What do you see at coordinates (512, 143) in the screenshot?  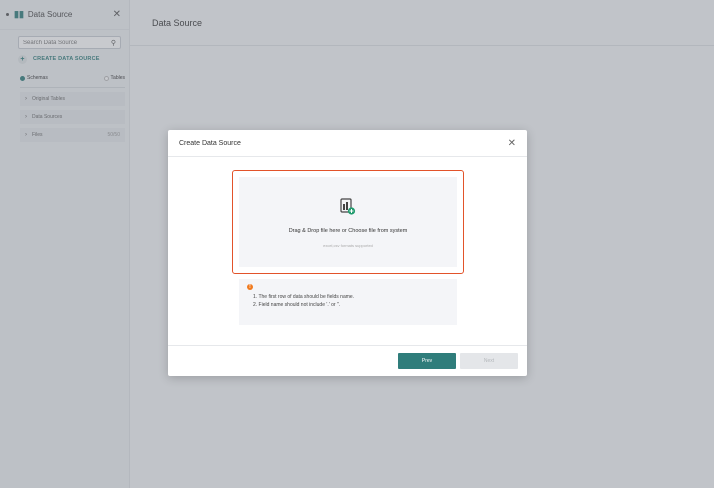 I see `close-icon: ✕` at bounding box center [512, 143].